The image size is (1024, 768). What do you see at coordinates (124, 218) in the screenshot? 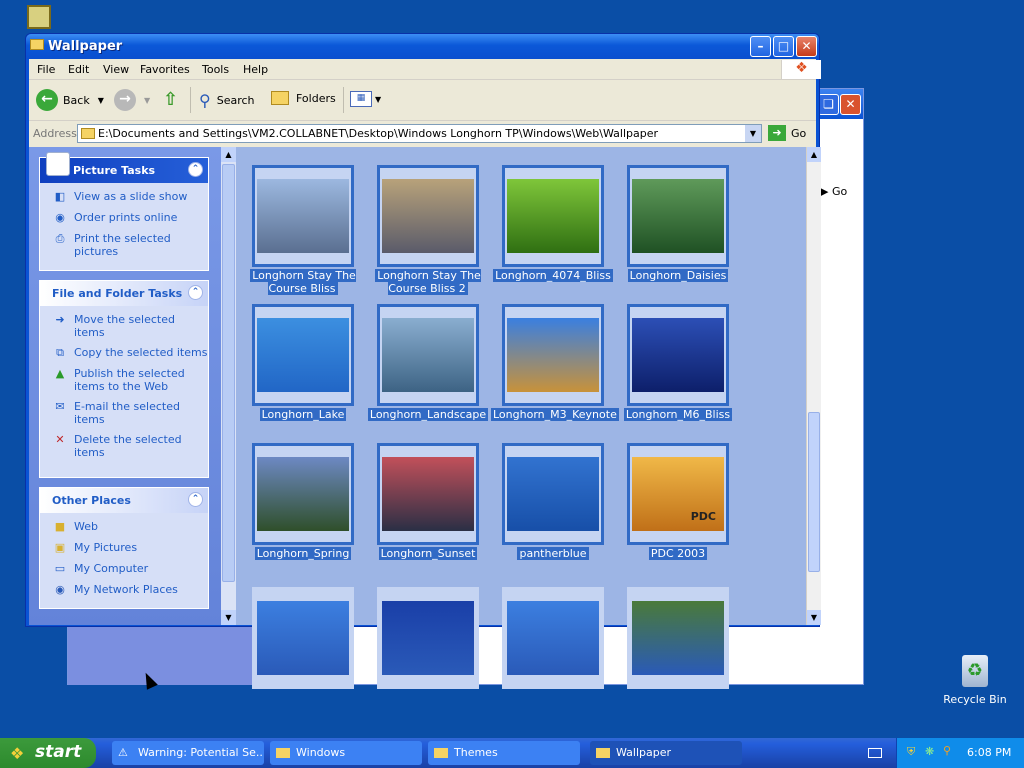
I see `task-order-prints: ◉ Order prints online` at bounding box center [124, 218].